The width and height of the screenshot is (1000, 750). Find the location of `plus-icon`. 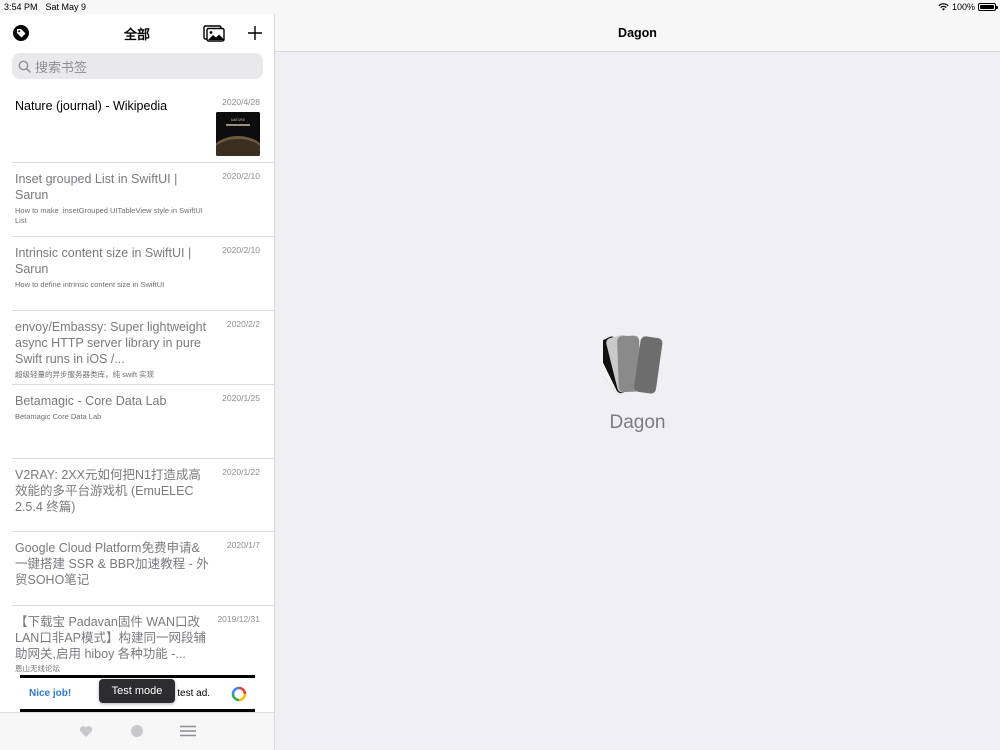

plus-icon is located at coordinates (255, 33).